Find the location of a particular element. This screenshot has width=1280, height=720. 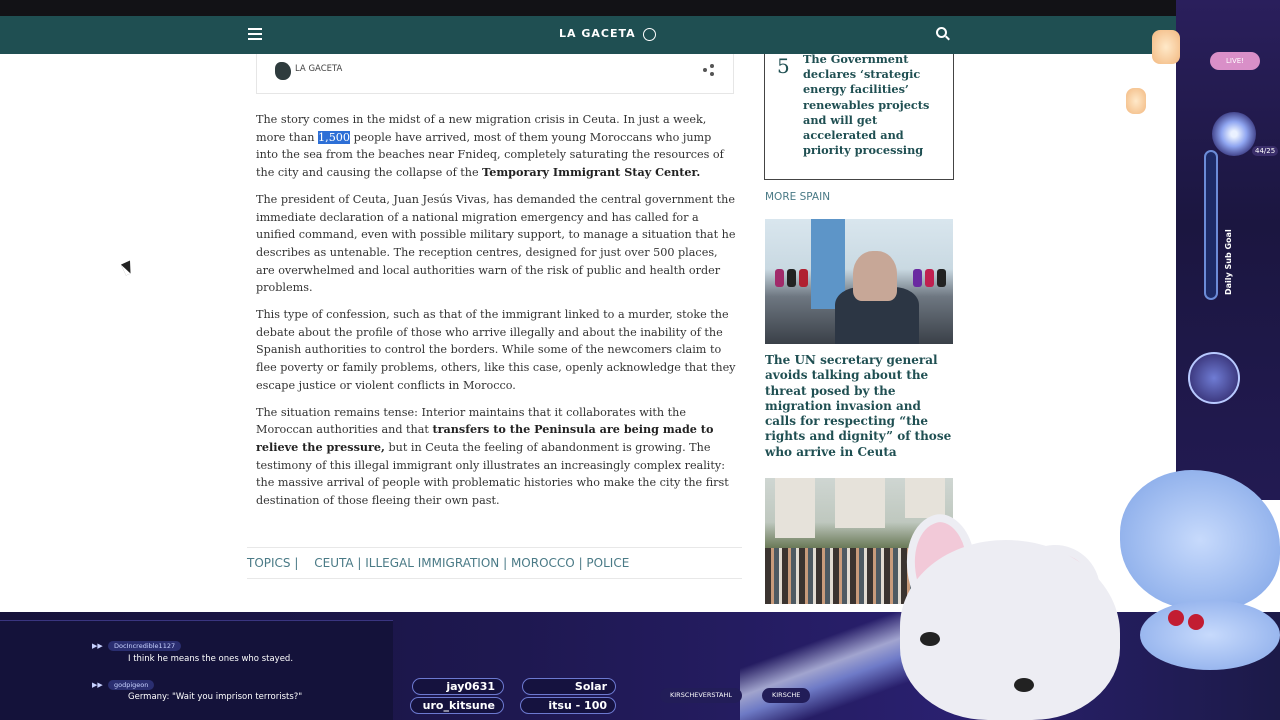

site-logo: LA GACETA is located at coordinates (607, 34).